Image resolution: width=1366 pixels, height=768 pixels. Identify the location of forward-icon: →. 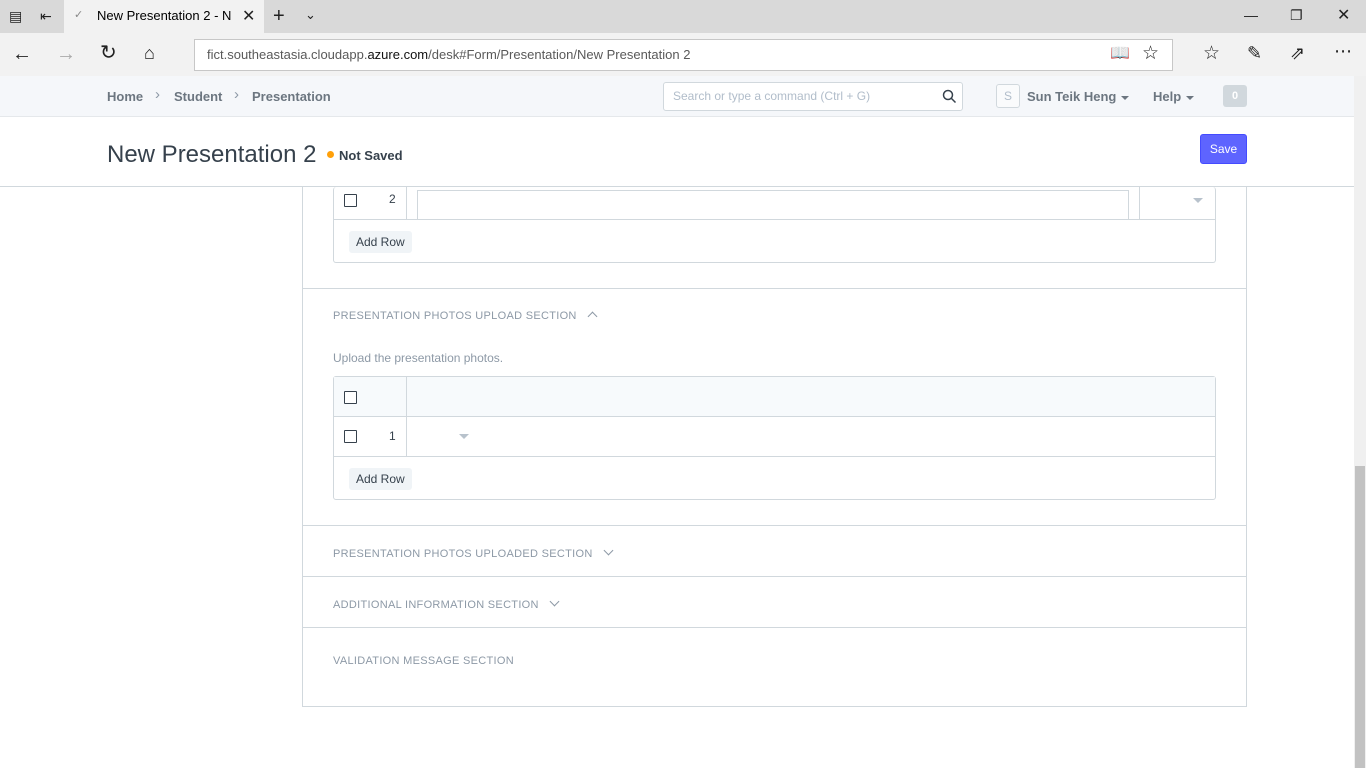
(66, 54).